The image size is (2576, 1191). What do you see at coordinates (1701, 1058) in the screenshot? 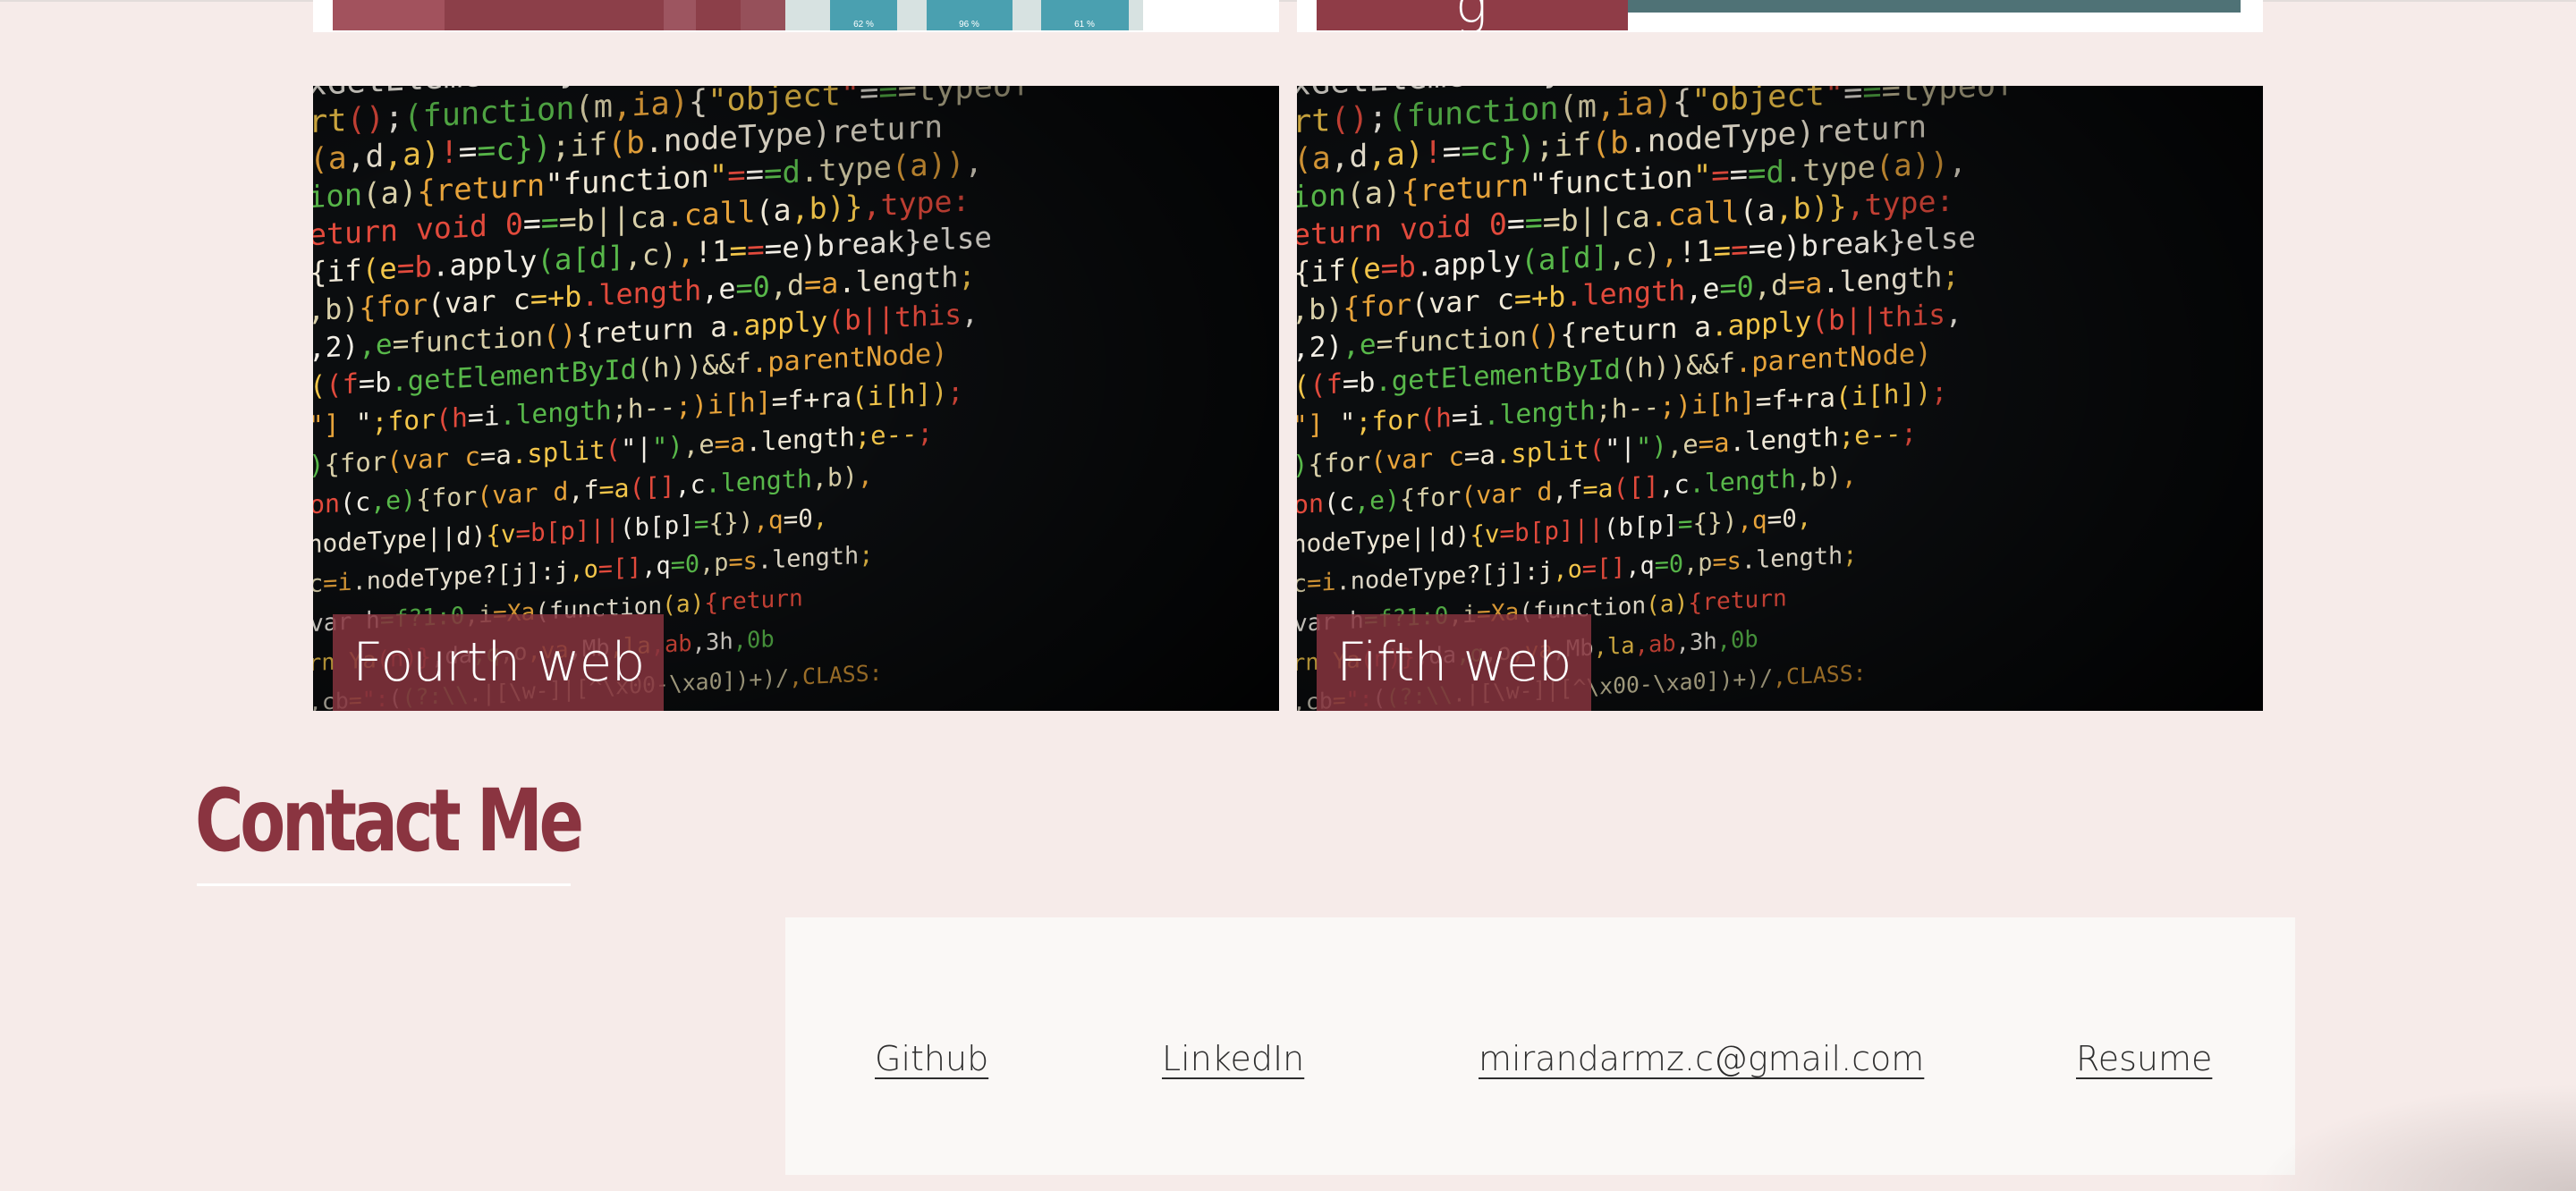
I see `email-link: mirandarmz.c@gmail.com` at bounding box center [1701, 1058].